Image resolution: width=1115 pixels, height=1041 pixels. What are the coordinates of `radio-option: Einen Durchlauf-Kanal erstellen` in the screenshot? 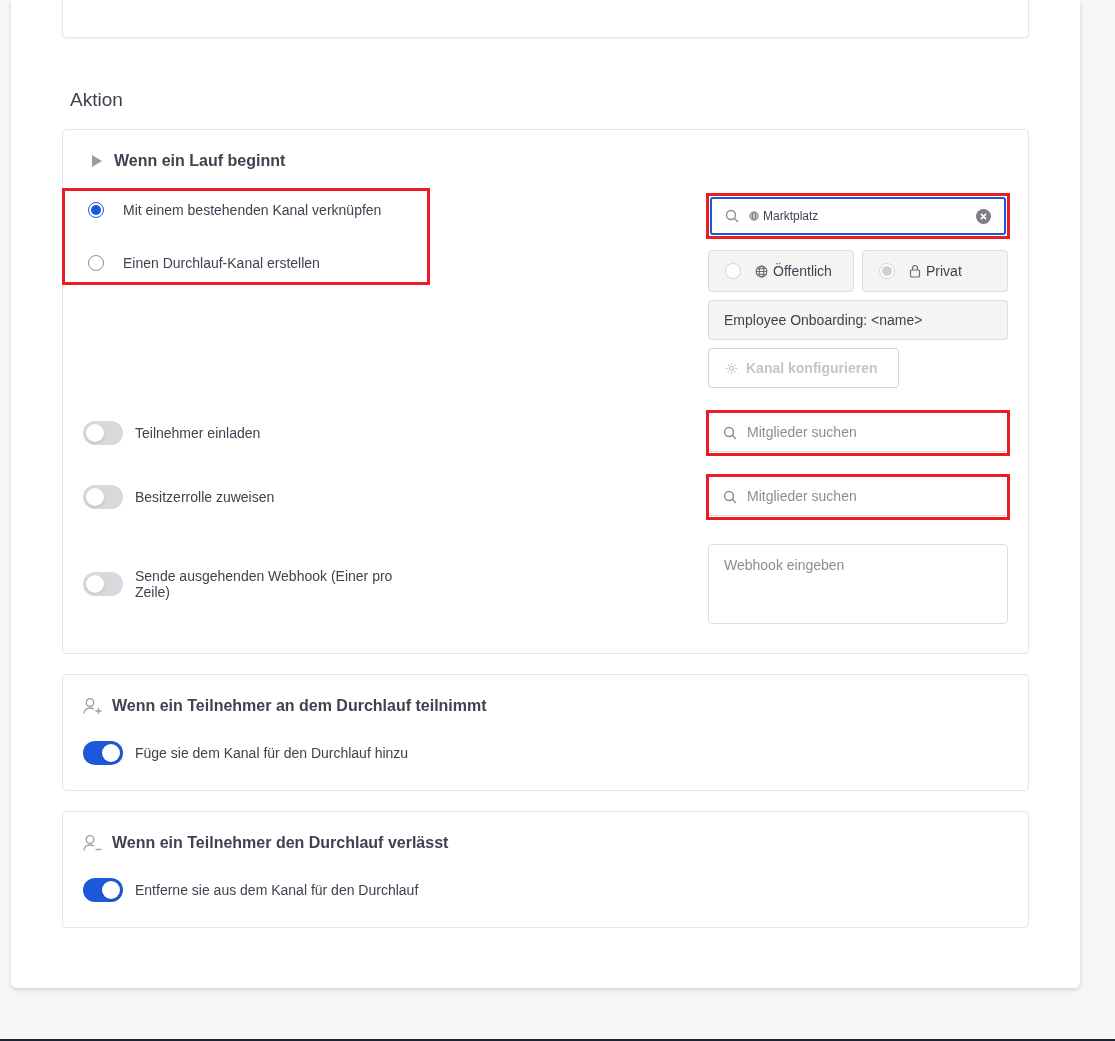 It's located at (257, 263).